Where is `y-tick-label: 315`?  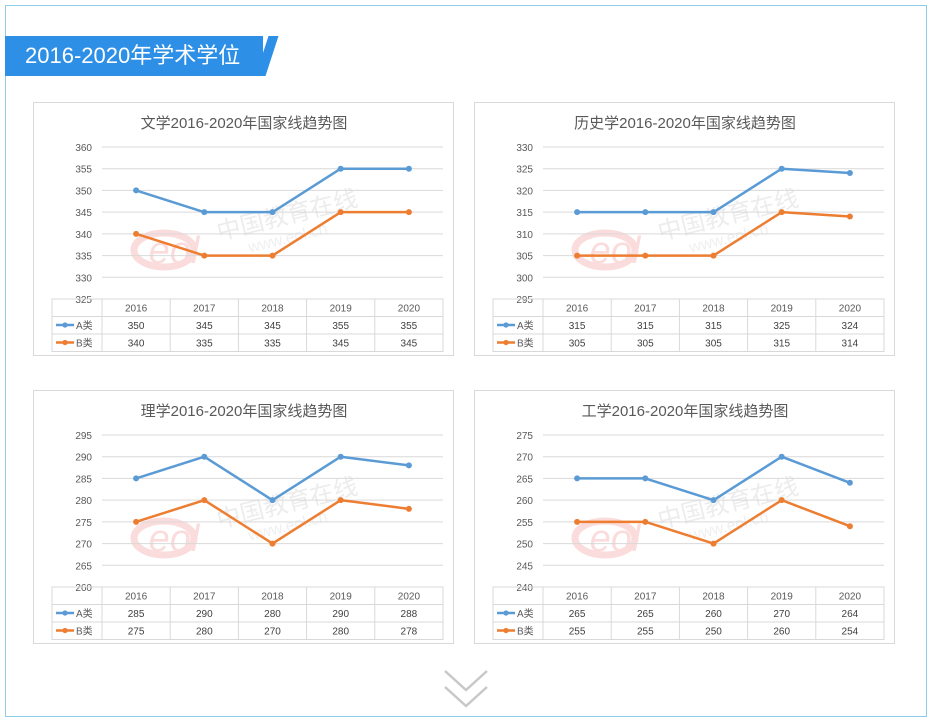
y-tick-label: 315 is located at coordinates (524, 213).